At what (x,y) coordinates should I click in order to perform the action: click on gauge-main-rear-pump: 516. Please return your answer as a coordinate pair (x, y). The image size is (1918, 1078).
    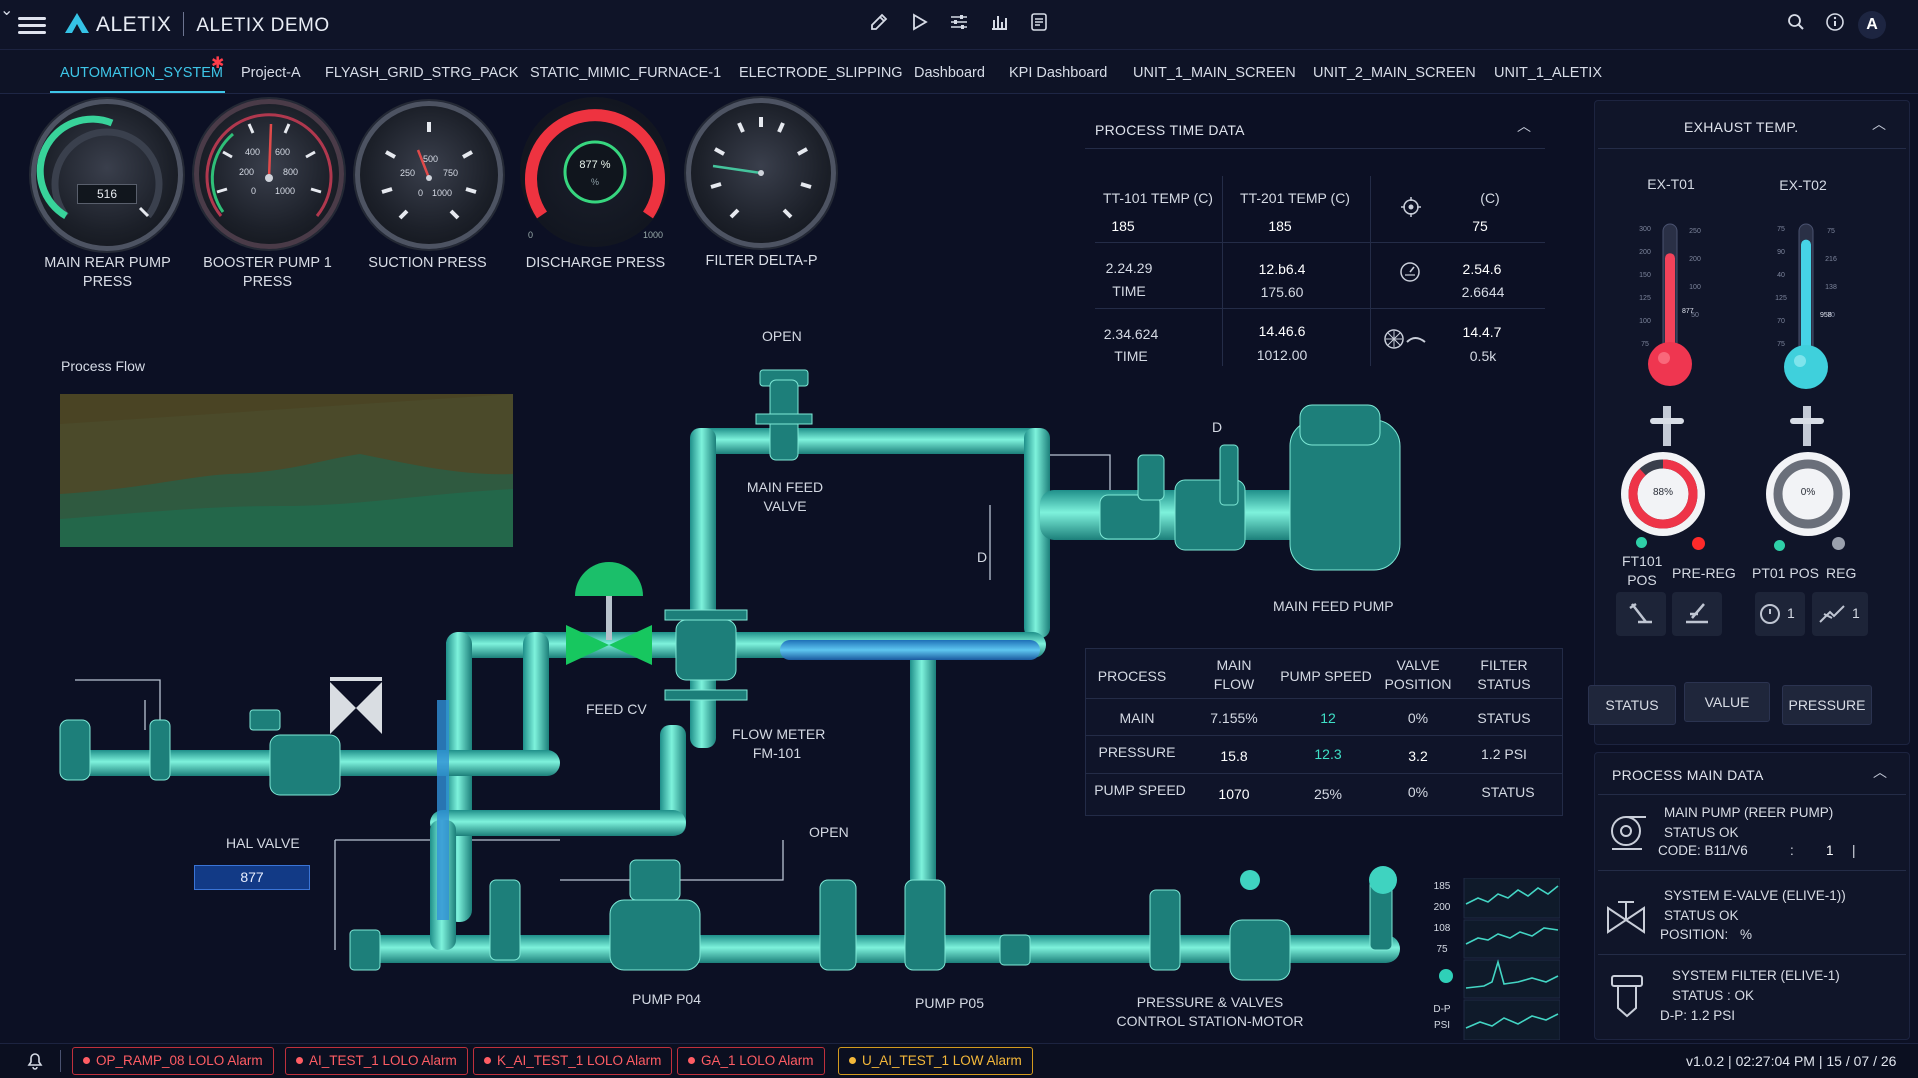
    Looking at the image, I should click on (107, 175).